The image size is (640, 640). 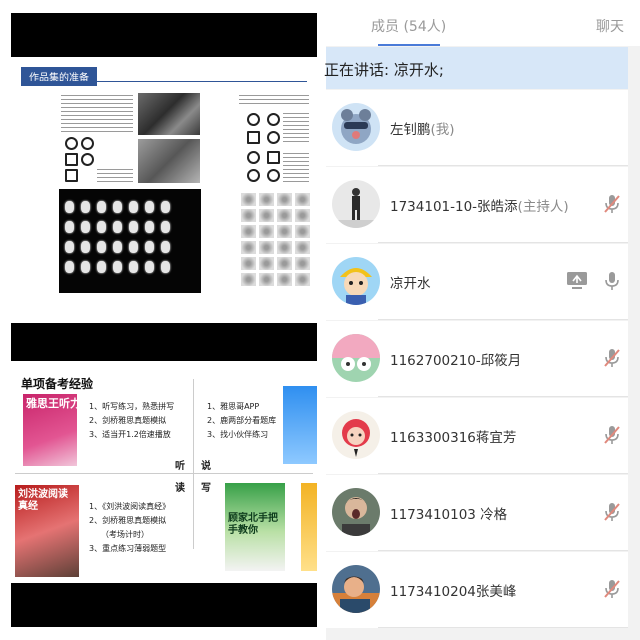 I want to click on member-row: 1734101-10-张皓添(主持人), so click(x=477, y=205).